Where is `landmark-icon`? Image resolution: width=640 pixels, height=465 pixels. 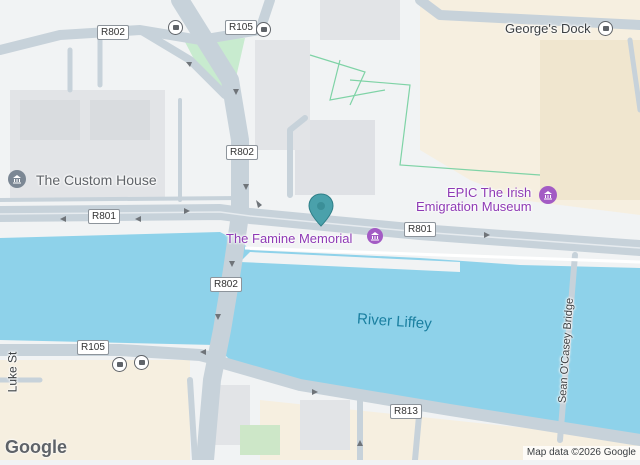
landmark-icon is located at coordinates (17, 179).